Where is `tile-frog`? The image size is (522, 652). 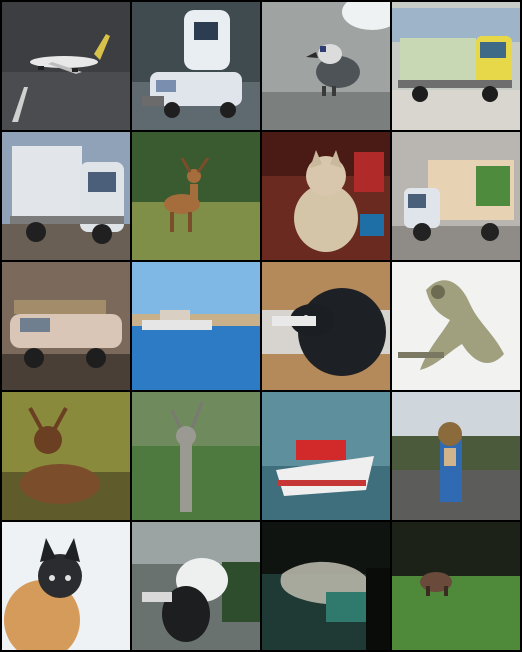
tile-frog is located at coordinates (456, 456).